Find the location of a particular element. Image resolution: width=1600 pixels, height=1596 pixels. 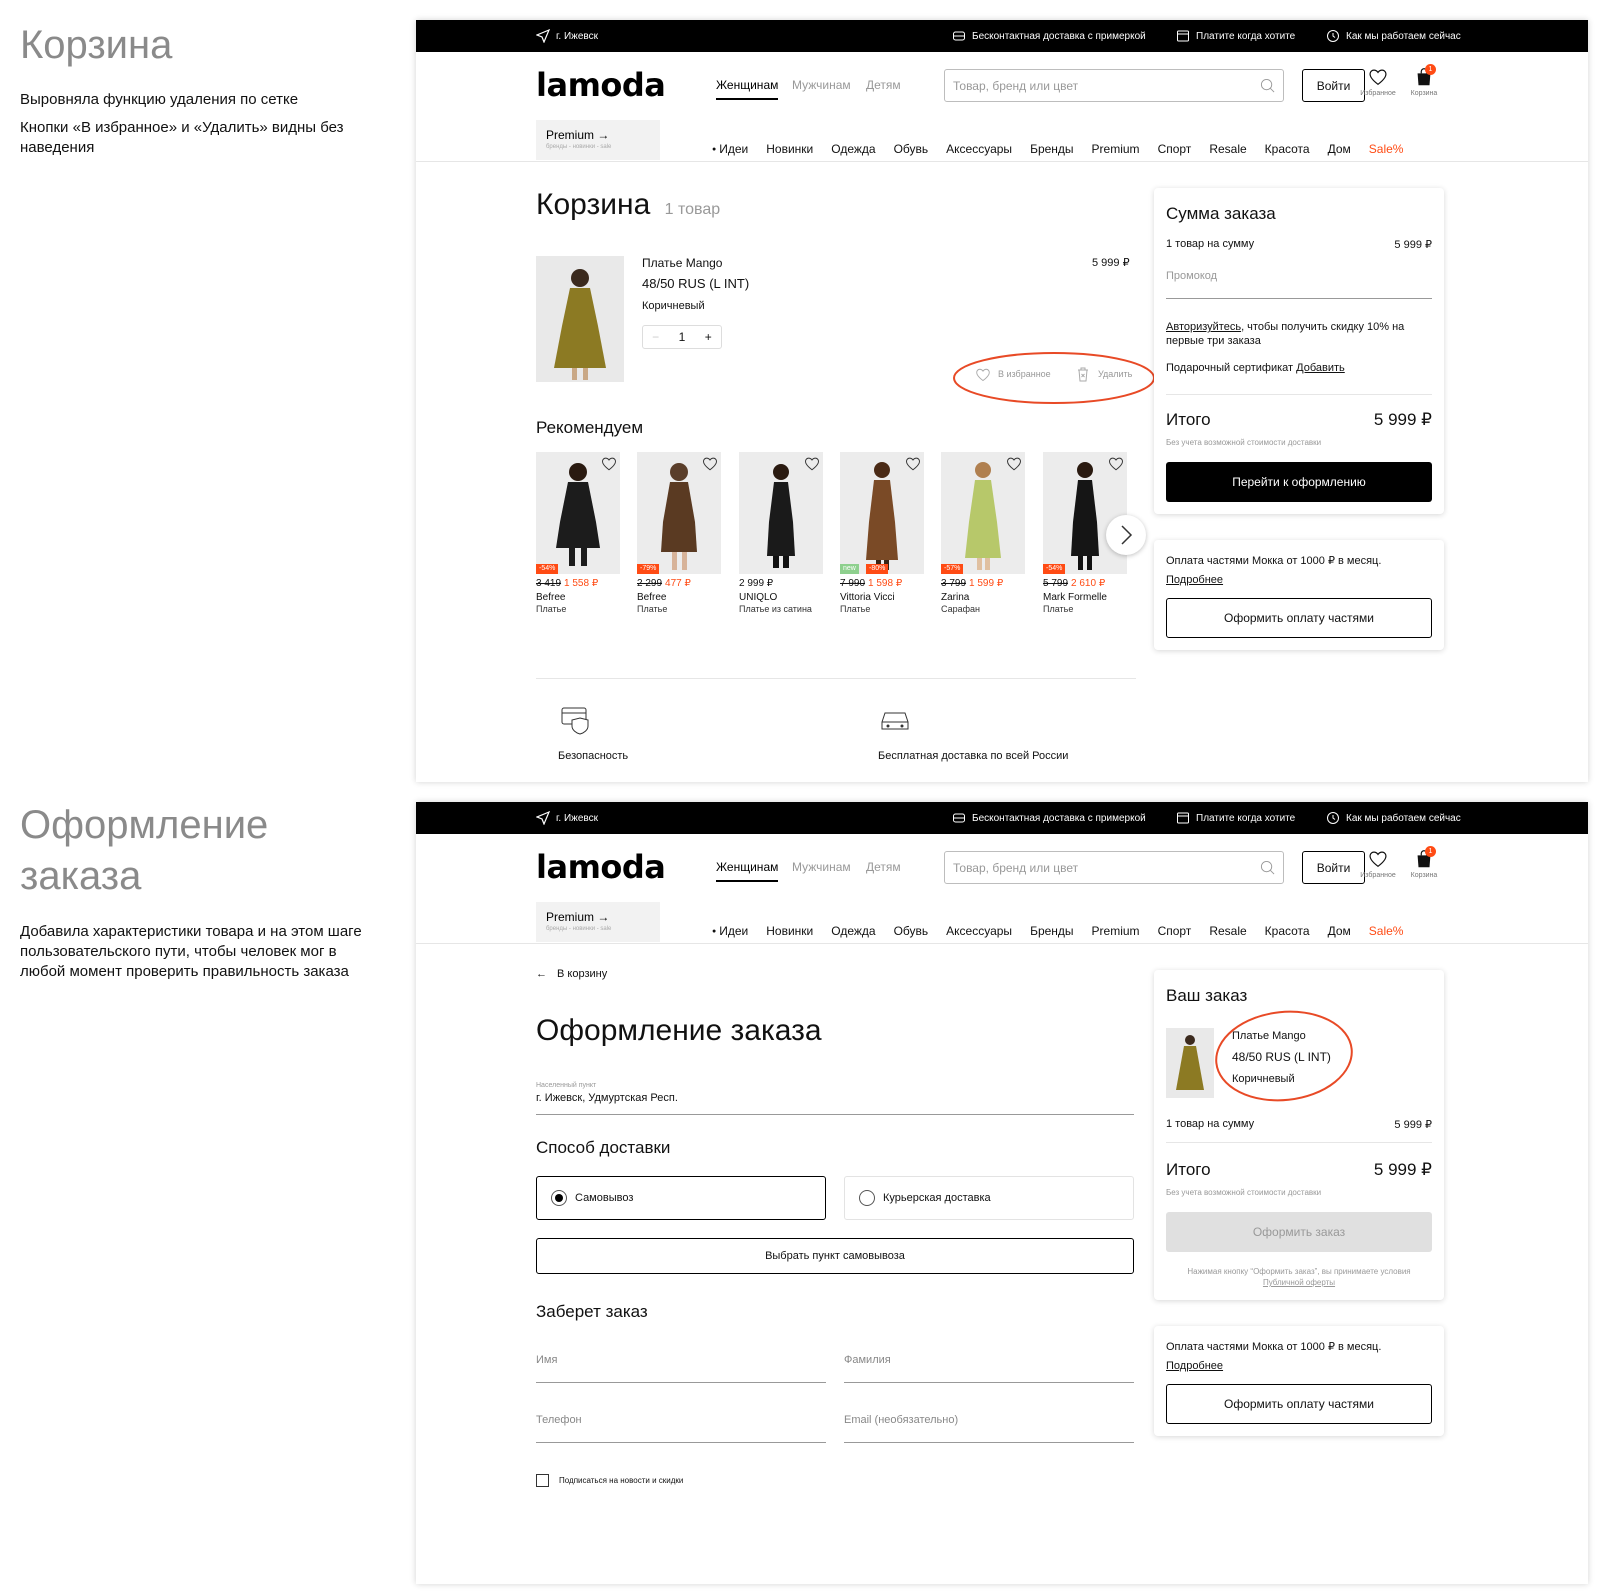

recommend-item: 2 999 ₽ UNIQLO Платье из сатина is located at coordinates (781, 533).